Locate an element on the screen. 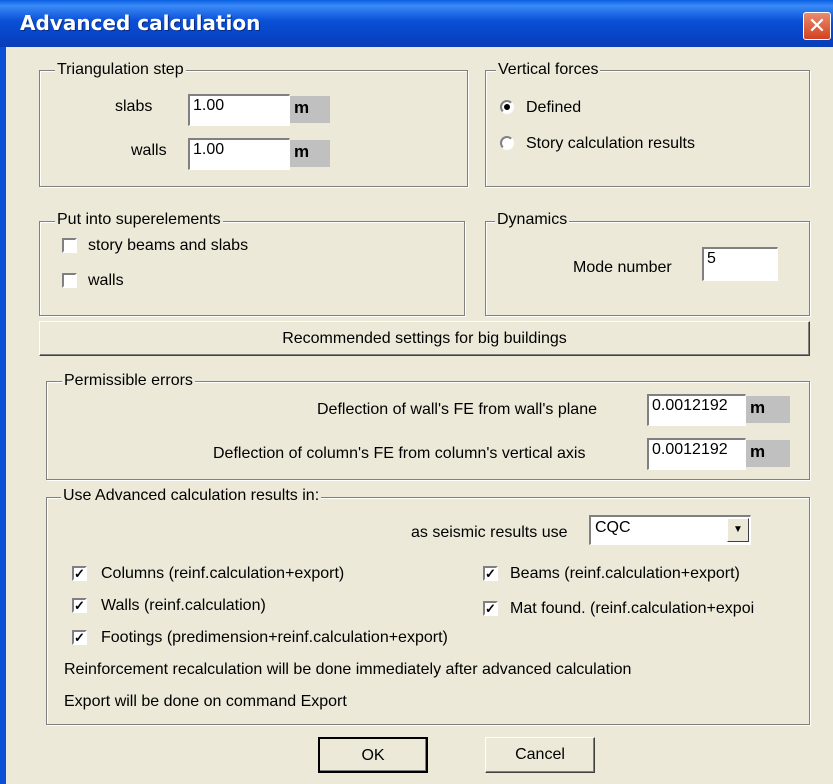  vertical-forces-label: Vertical forces is located at coordinates (548, 70).